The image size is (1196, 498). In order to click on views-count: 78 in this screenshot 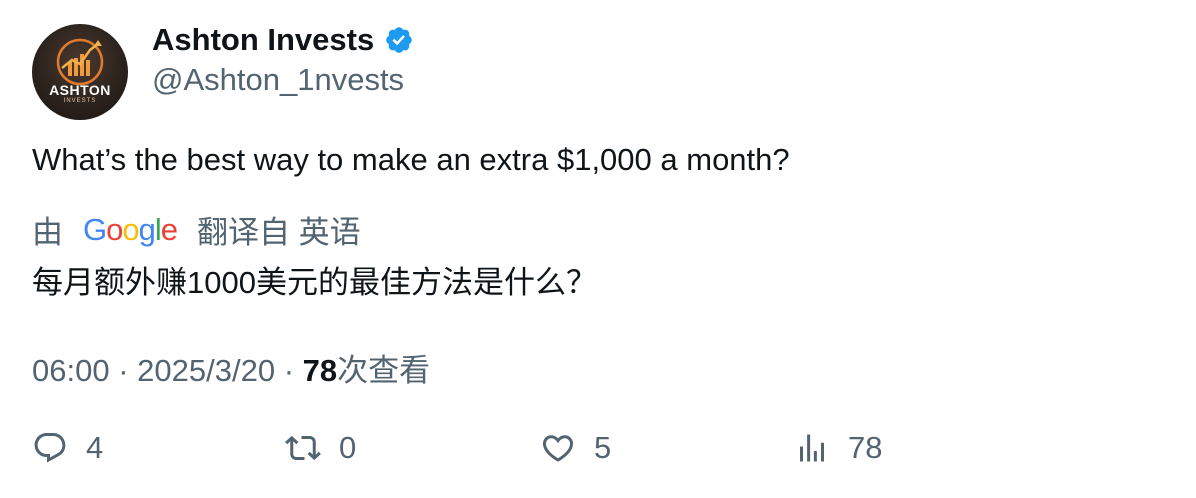, I will do `click(320, 370)`.